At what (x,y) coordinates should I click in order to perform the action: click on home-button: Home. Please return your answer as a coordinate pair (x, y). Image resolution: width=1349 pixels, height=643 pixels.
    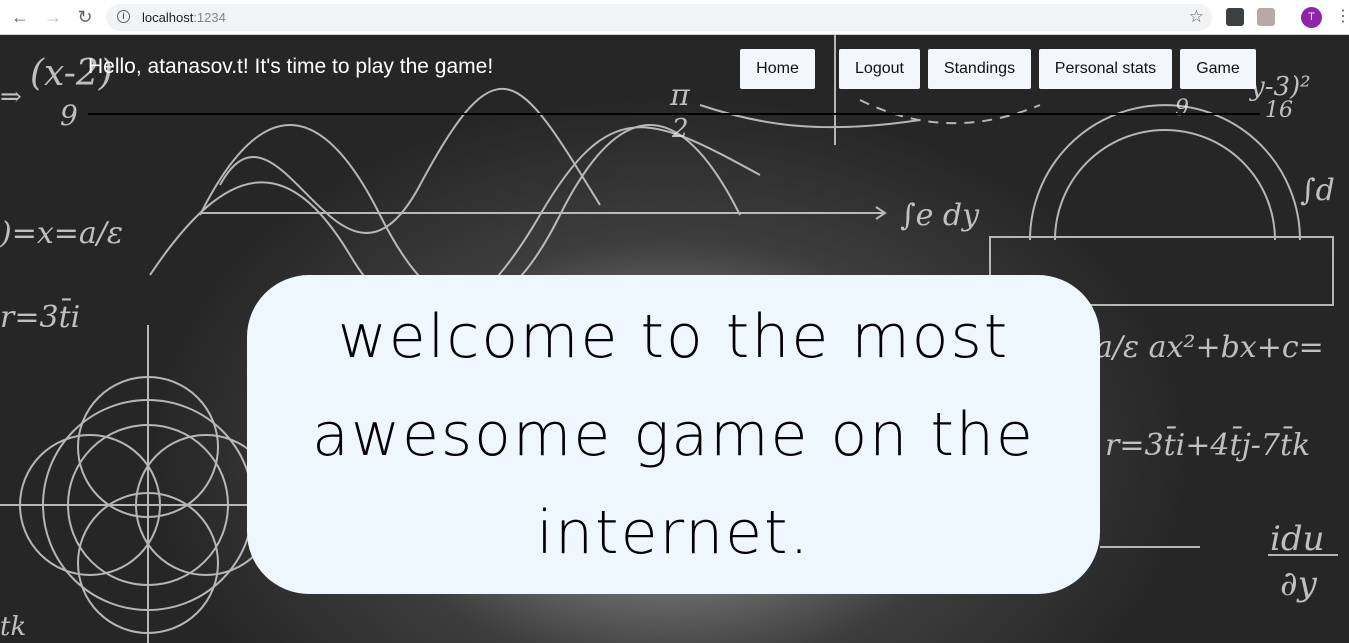
    Looking at the image, I should click on (777, 69).